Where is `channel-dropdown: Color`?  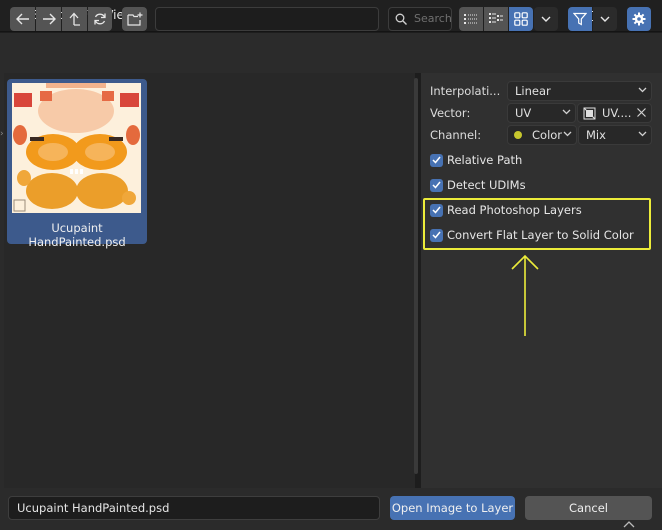
channel-dropdown: Color is located at coordinates (542, 135).